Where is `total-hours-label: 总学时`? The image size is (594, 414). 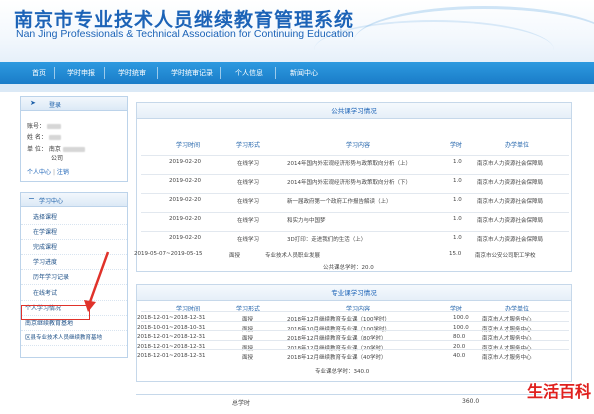
total-hours-label: 总学时 is located at coordinates (241, 403).